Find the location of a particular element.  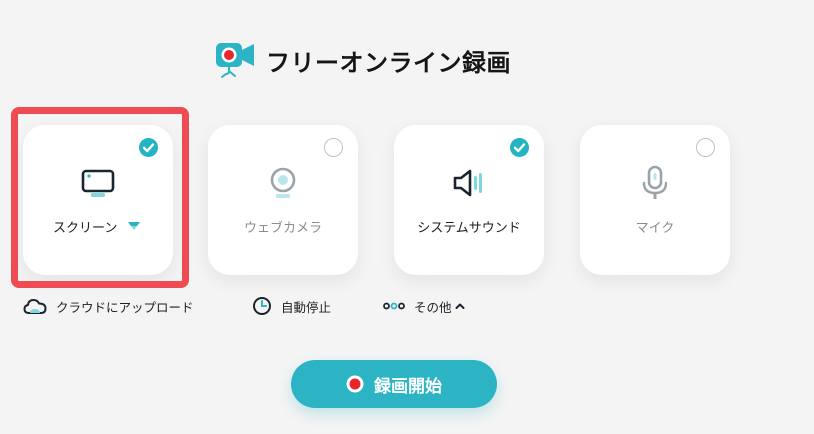

source-card-sound: システムサウンド is located at coordinates (469, 200).